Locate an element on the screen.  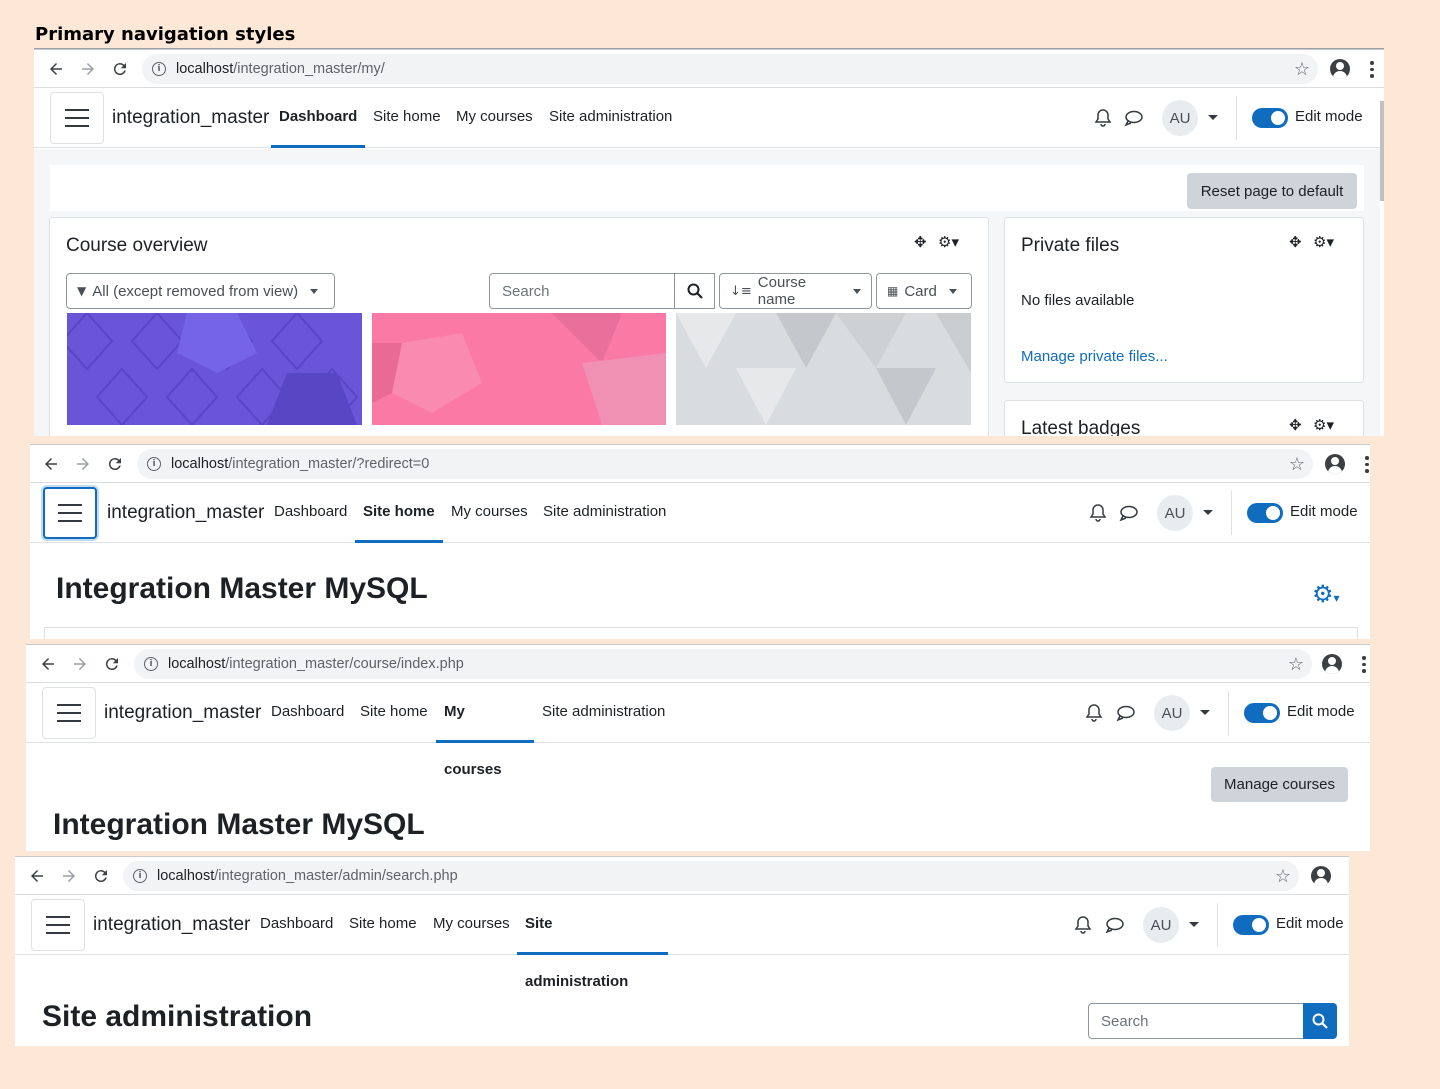
grouping-filter-dropdown: ▼ All (except removed from view) is located at coordinates (200, 291).